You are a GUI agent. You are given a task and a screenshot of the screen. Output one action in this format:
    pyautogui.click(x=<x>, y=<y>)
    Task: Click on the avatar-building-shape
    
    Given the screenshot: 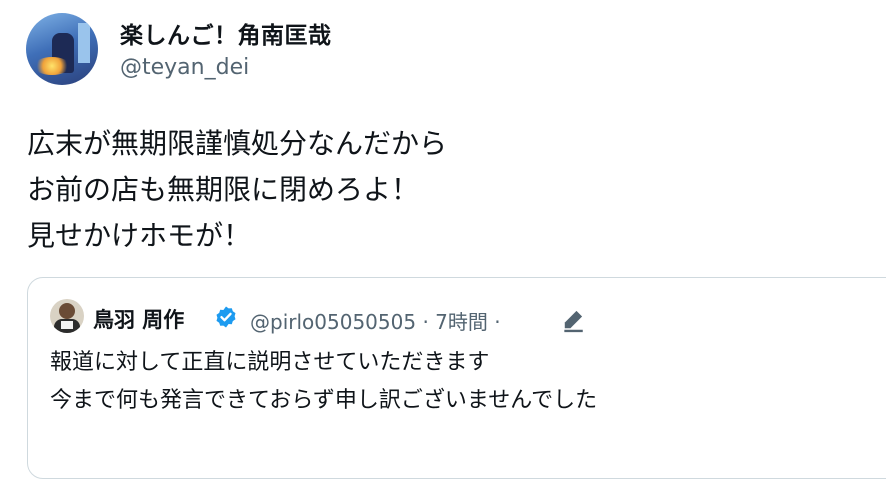 What is the action you would take?
    pyautogui.click(x=84, y=43)
    